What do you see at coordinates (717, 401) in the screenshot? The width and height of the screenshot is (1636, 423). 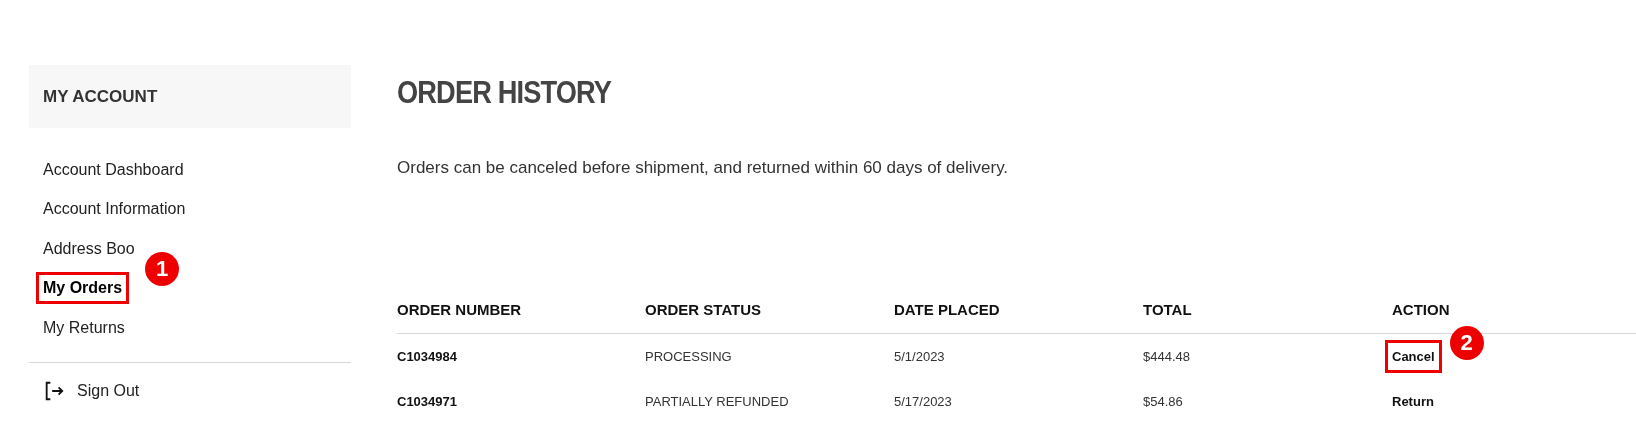 I see `order-status: PARTIALLY REFUNDED` at bounding box center [717, 401].